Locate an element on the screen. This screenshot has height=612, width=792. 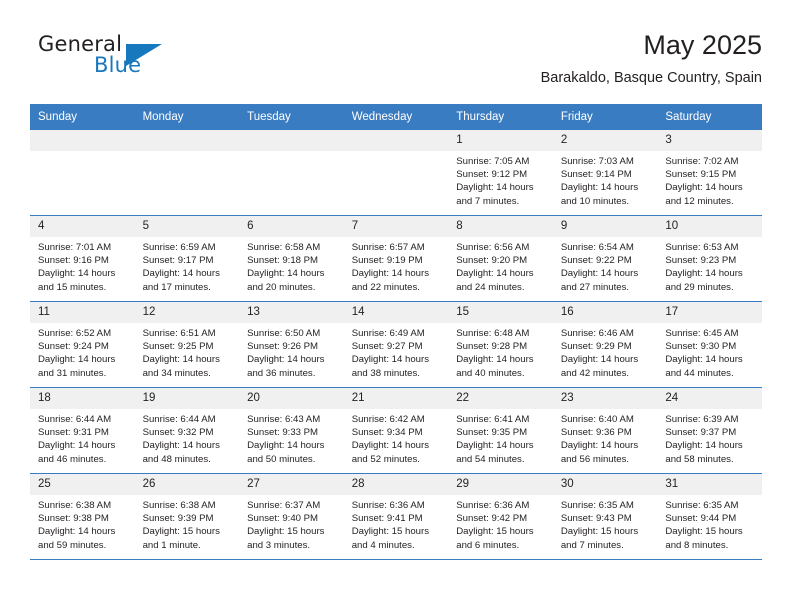
sunset-time: Sunset: 9:38 PM is located at coordinates (73, 519).